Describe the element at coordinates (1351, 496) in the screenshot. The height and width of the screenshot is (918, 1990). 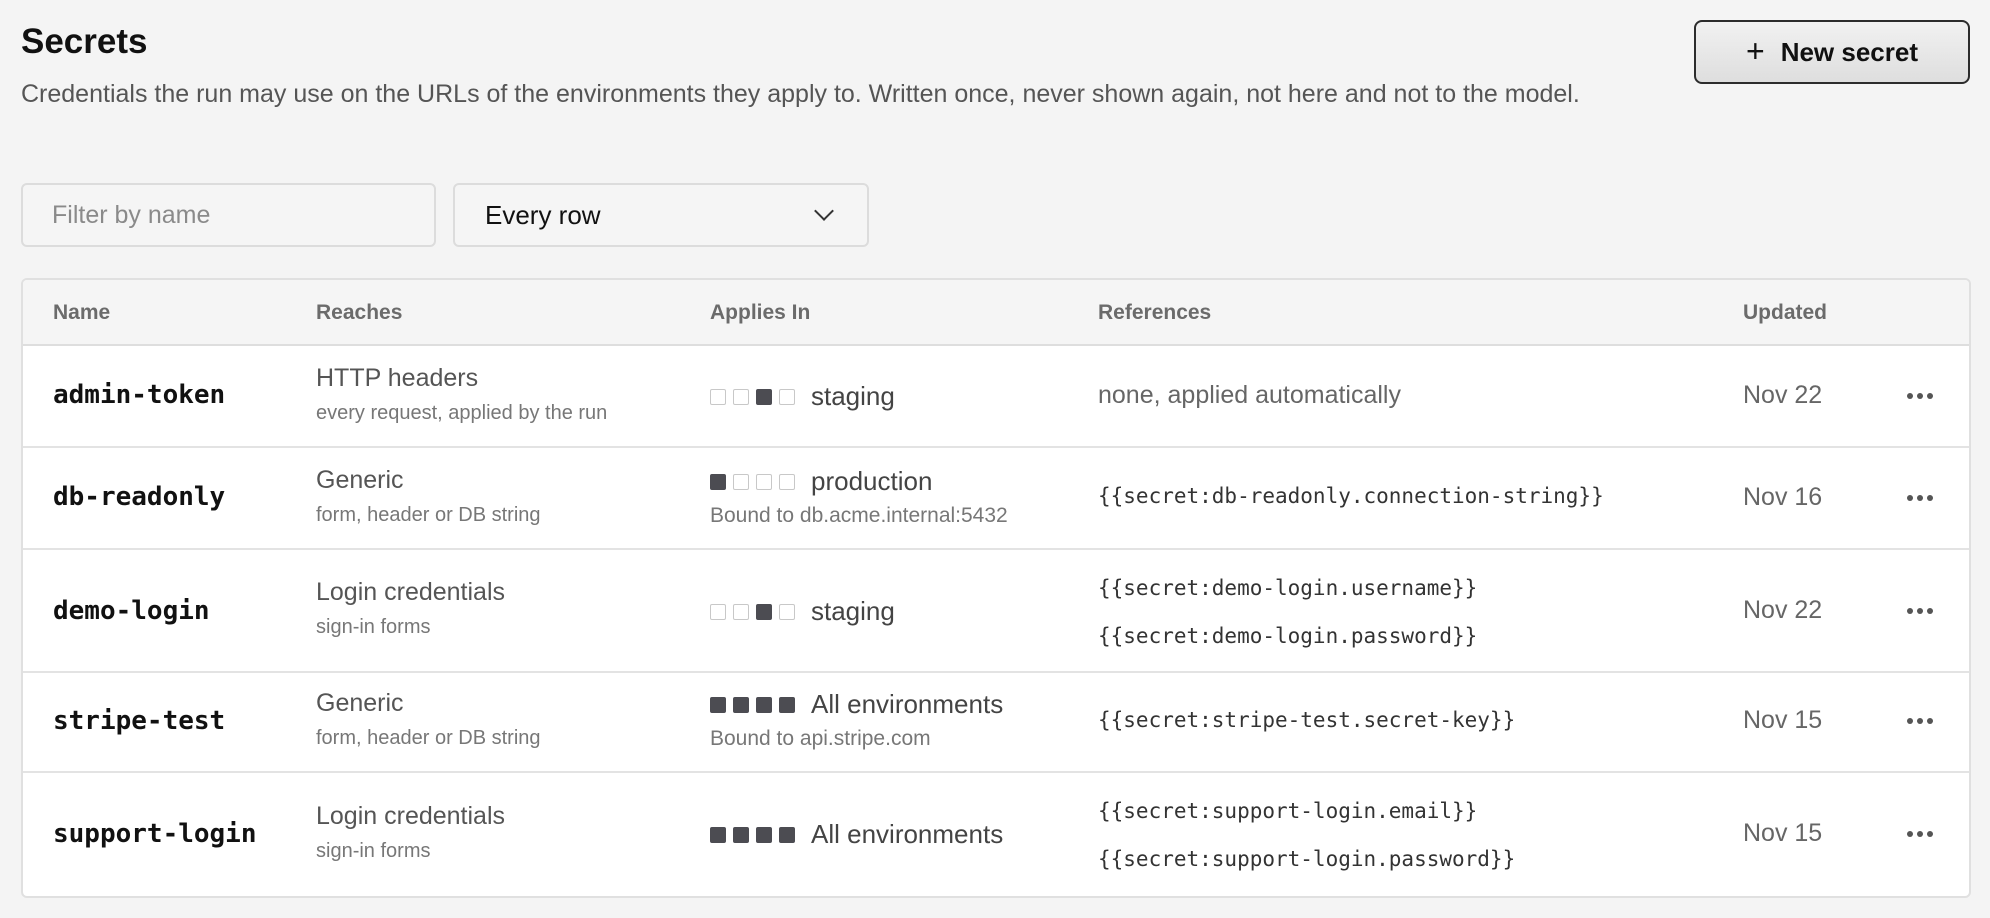
I see `secret-reference: {{secret:db-readonly.connection-string}}` at that location.